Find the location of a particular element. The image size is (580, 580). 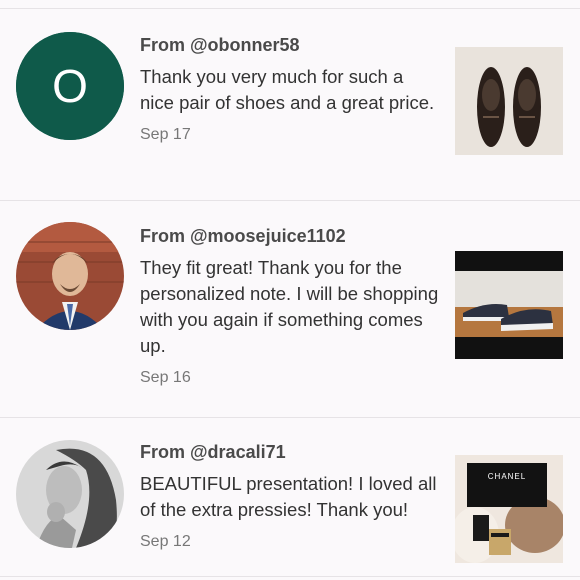

review-date: Sep 17 is located at coordinates (165, 134).